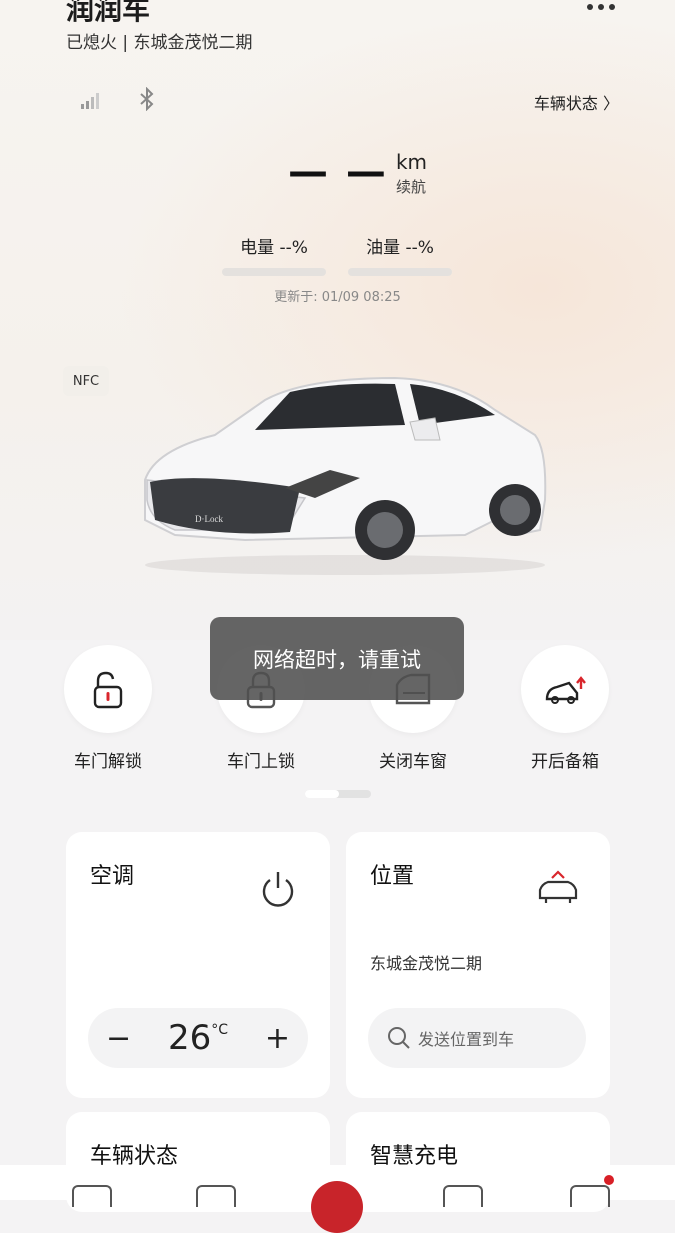 Image resolution: width=675 pixels, height=1233 pixels. I want to click on bottom-nav, so click(337, 1199).